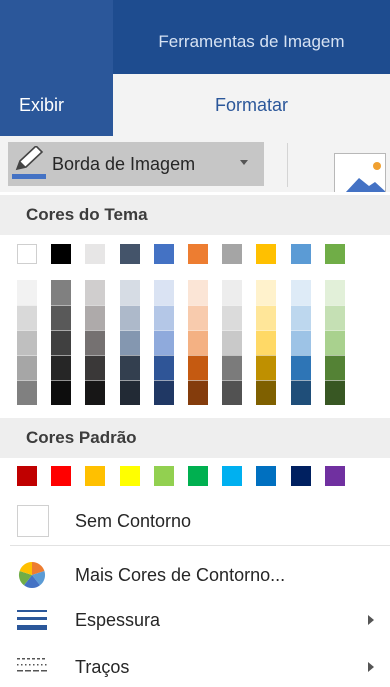  I want to click on contextual-tab-group-title: Ferramentas de Imagem, so click(251, 41).